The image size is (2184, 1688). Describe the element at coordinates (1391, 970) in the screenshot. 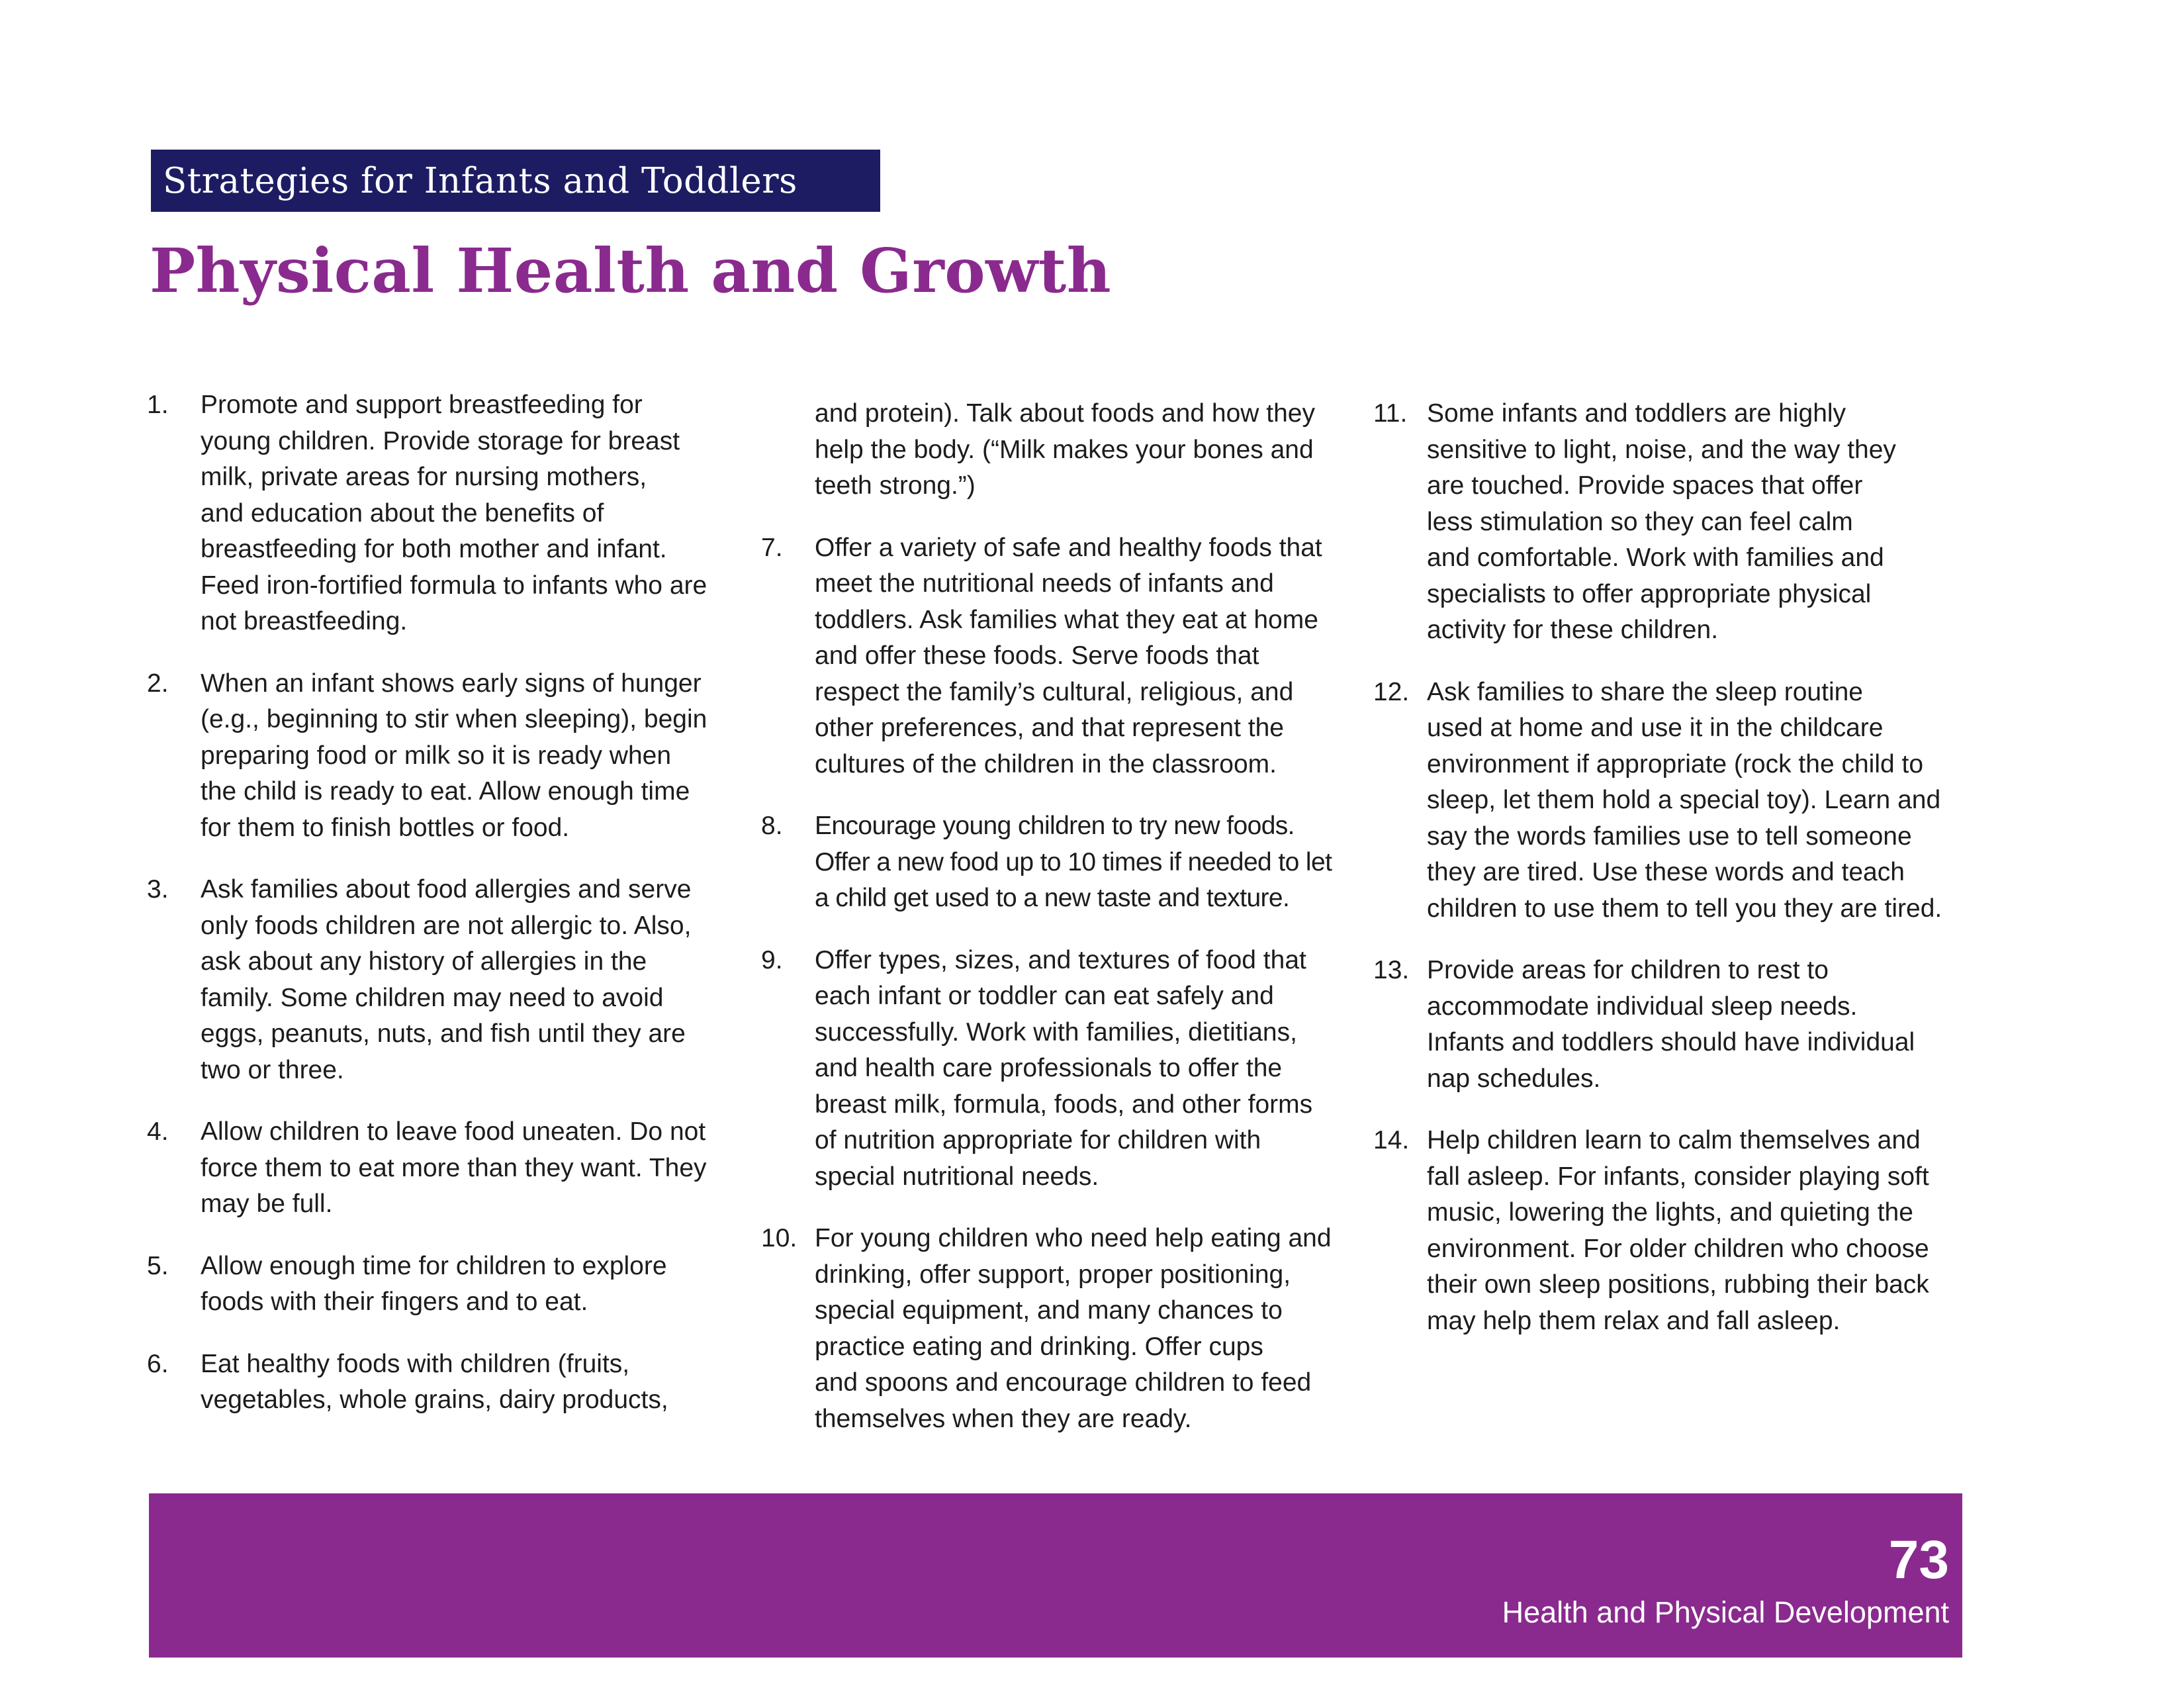

I see `item-number: 13.` at that location.